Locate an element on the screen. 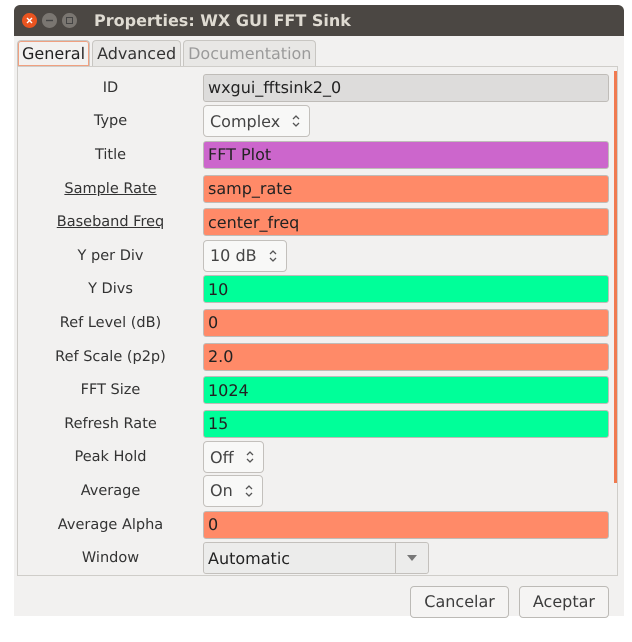 The height and width of the screenshot is (642, 632). input-field: wxgui_fftsink2_0 is located at coordinates (406, 88).